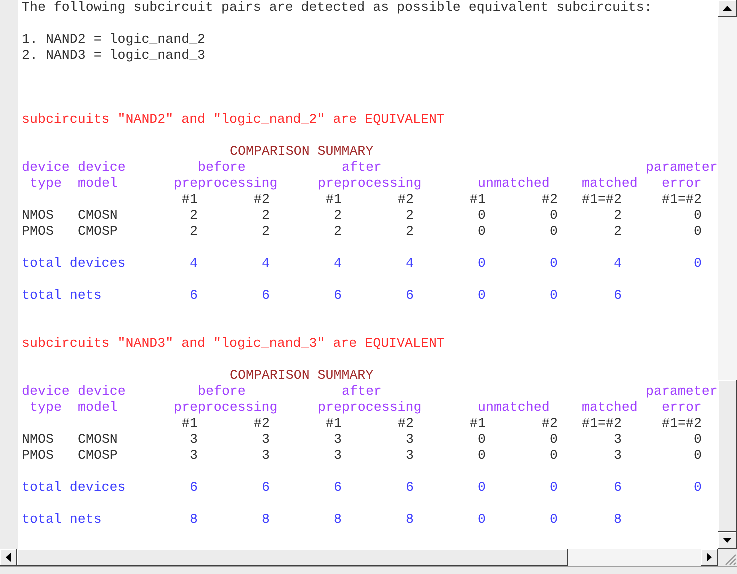 This screenshot has width=737, height=574. I want to click on scroll-right-icon, so click(709, 557).